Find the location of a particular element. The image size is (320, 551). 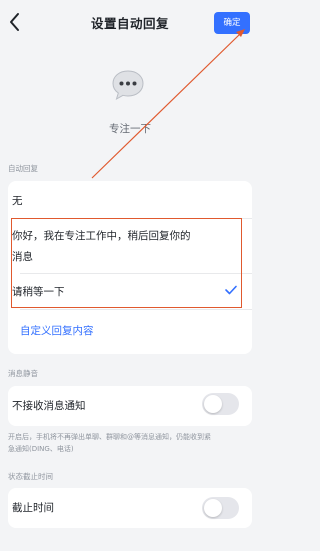

status-label: 专注一下 is located at coordinates (130, 129).